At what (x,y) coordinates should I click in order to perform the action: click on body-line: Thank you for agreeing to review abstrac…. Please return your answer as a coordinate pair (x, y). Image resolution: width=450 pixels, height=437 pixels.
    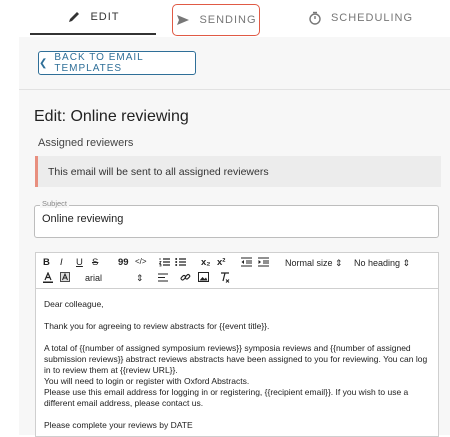
    Looking at the image, I should click on (157, 326).